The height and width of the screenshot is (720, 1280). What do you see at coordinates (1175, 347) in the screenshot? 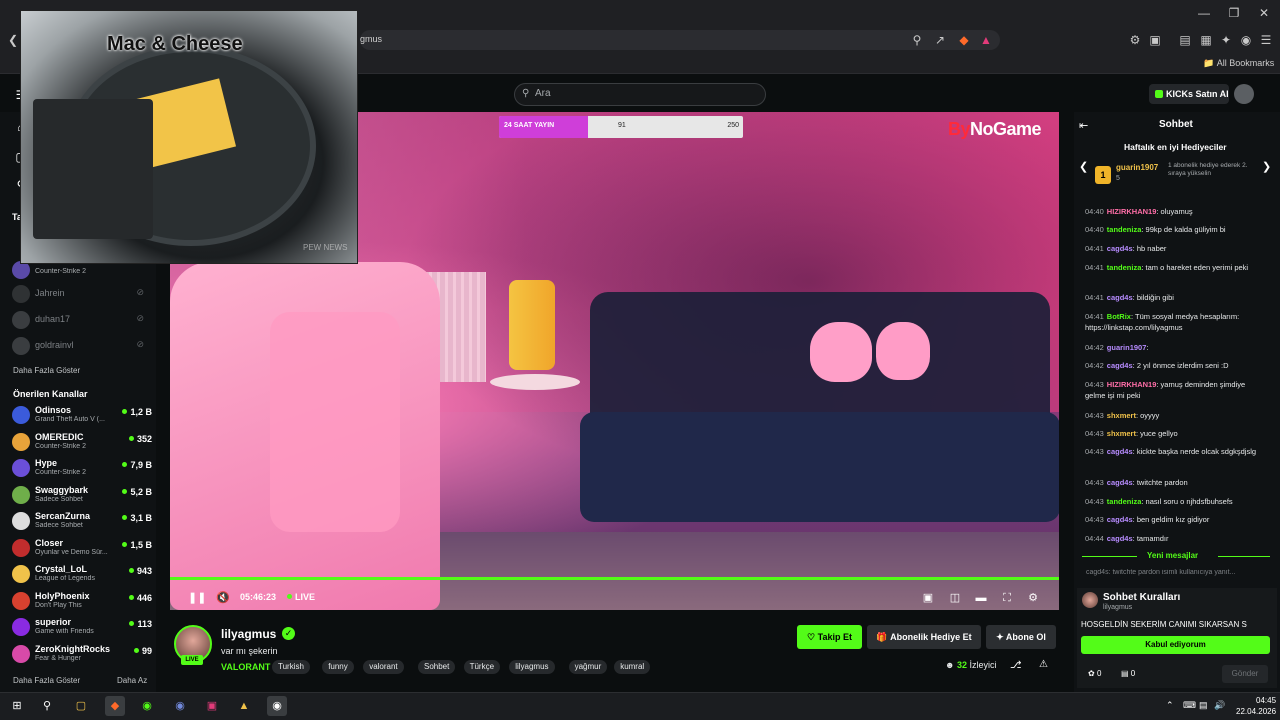
I see `chat-message: 04:42 guarin1907:` at bounding box center [1175, 347].